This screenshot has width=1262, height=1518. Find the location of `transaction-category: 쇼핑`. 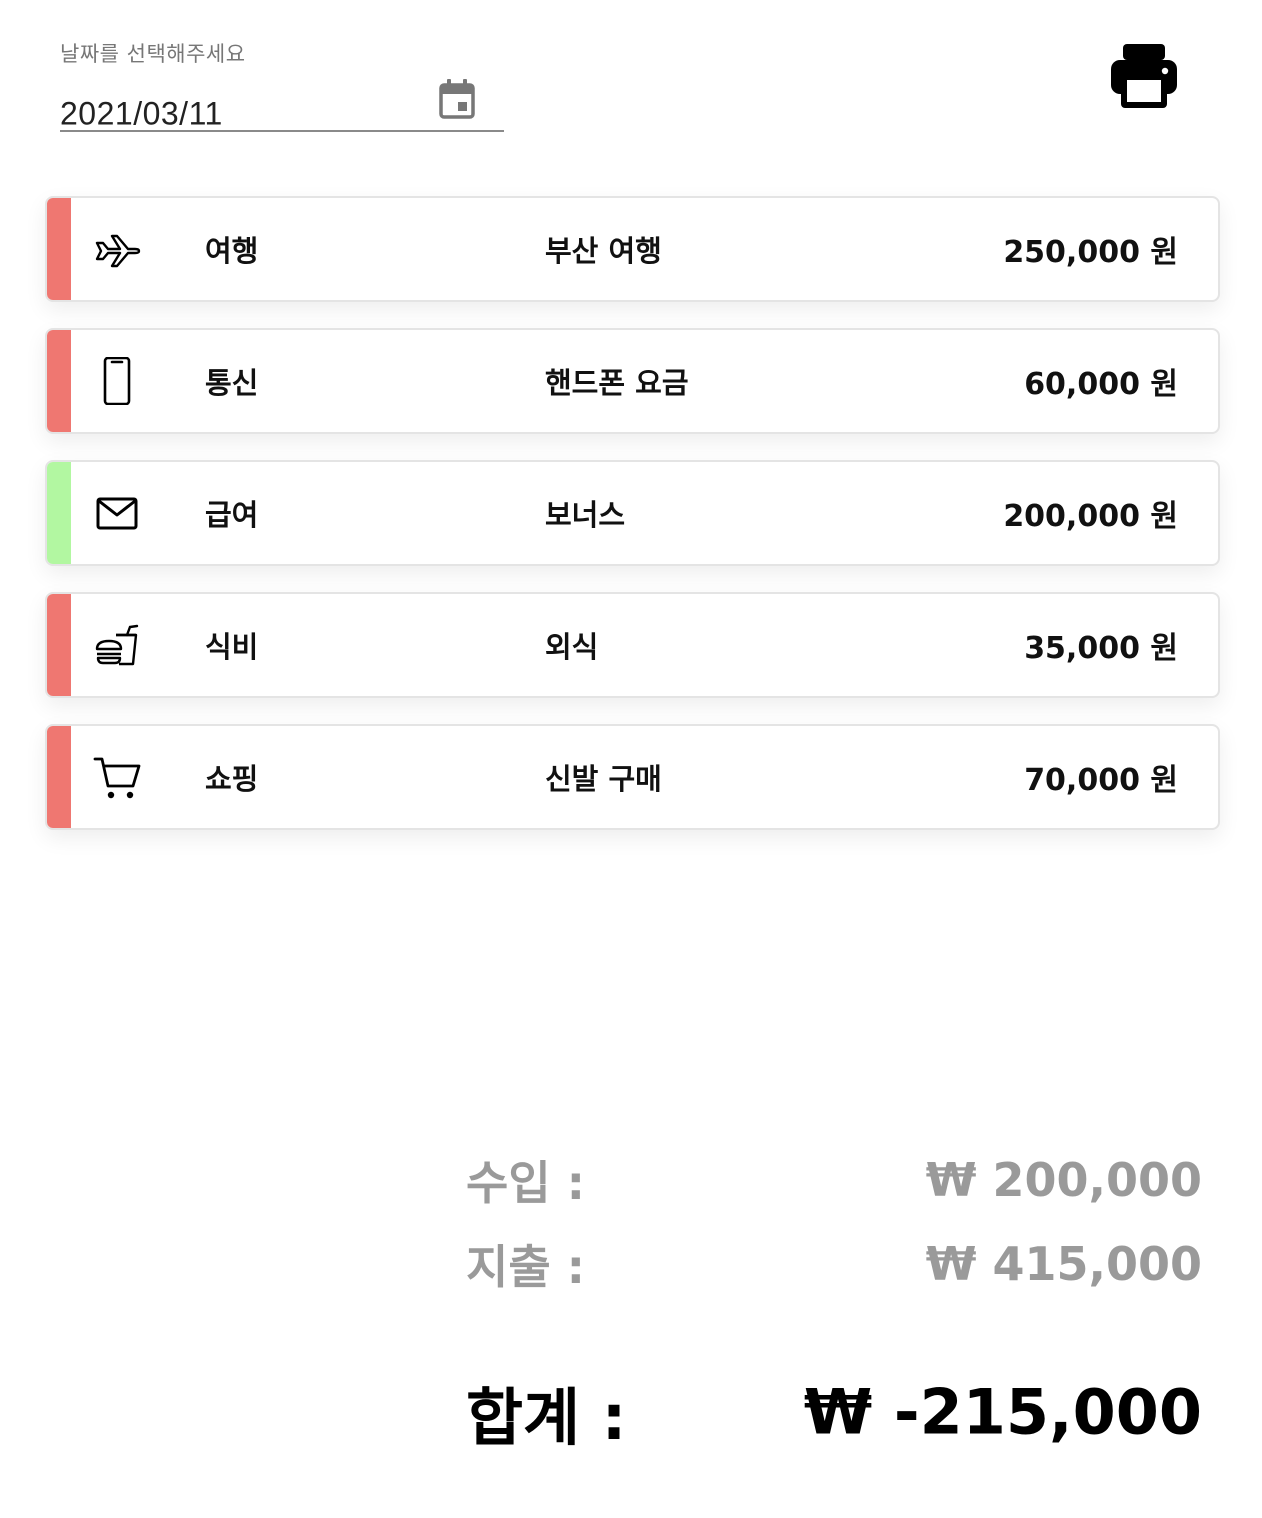

transaction-category: 쇼핑 is located at coordinates (232, 779).